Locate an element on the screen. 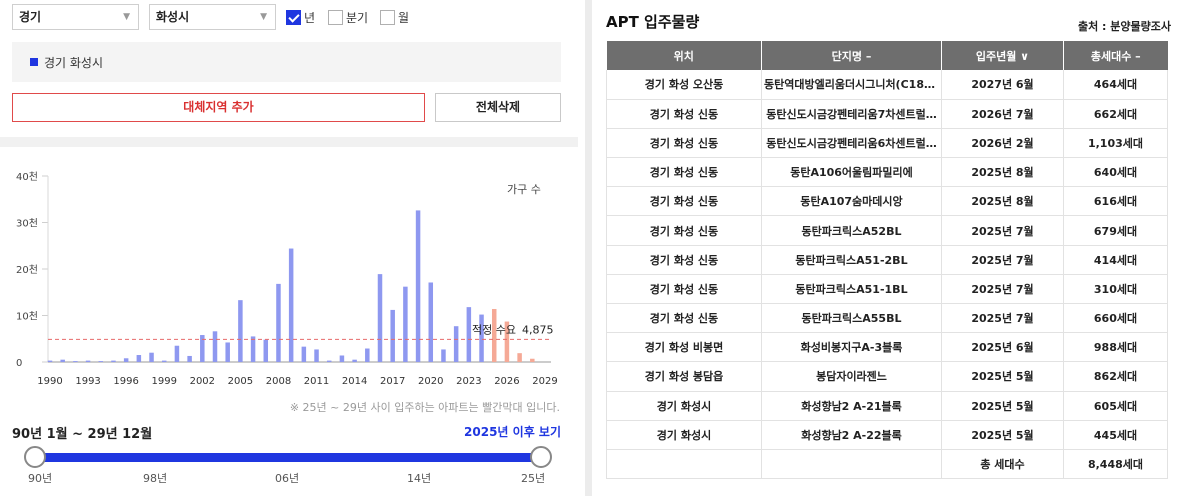 The height and width of the screenshot is (496, 1179). province-select: 경기 ▼ is located at coordinates (75, 17).